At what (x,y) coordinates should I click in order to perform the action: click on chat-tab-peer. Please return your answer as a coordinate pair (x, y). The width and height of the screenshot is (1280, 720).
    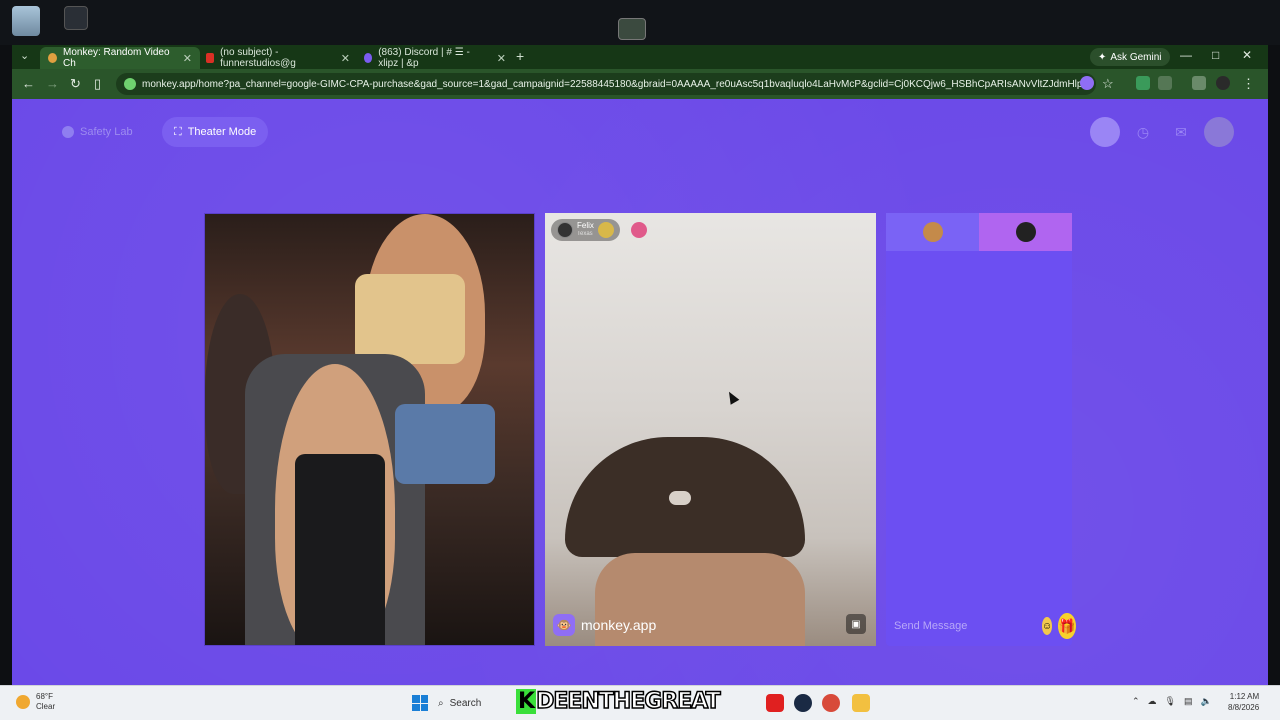
    Looking at the image, I should click on (1025, 232).